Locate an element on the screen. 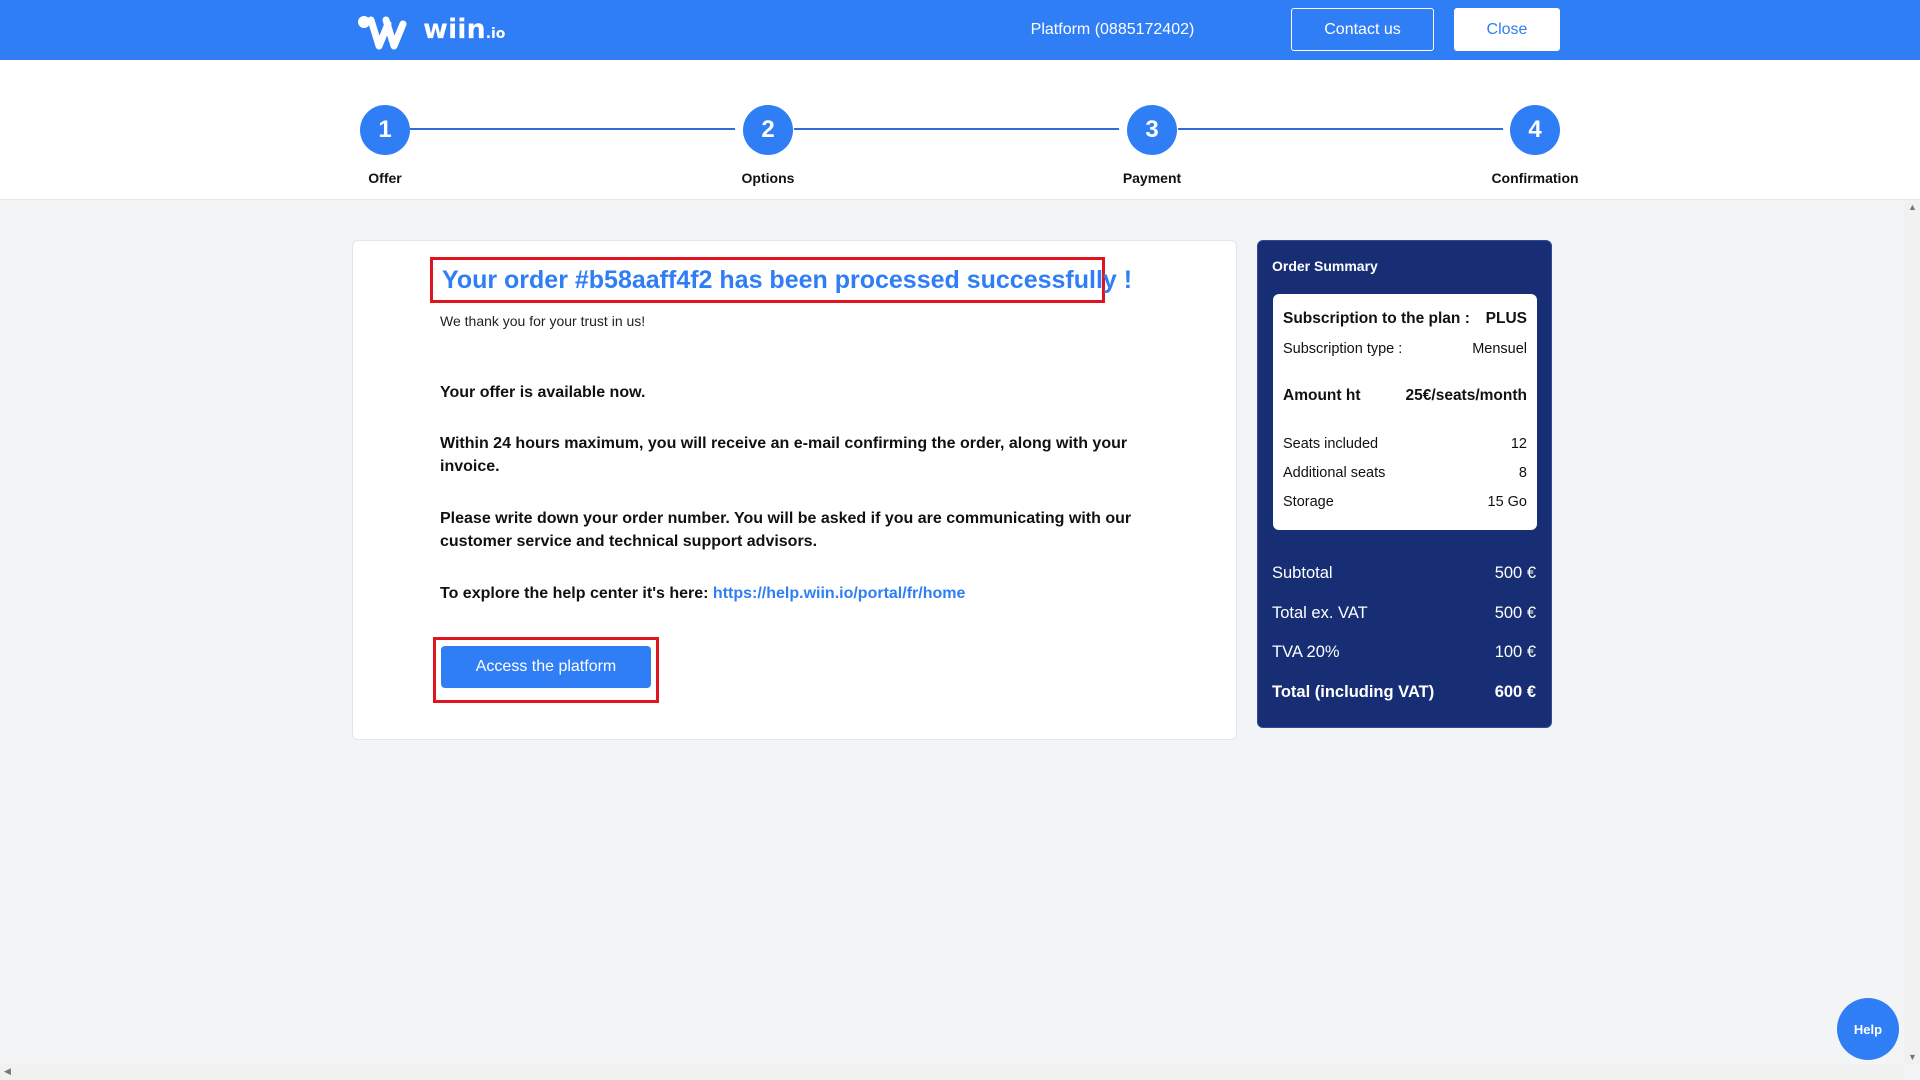 The width and height of the screenshot is (1920, 1080). total-incl-vat-value: 600 € is located at coordinates (1515, 692).